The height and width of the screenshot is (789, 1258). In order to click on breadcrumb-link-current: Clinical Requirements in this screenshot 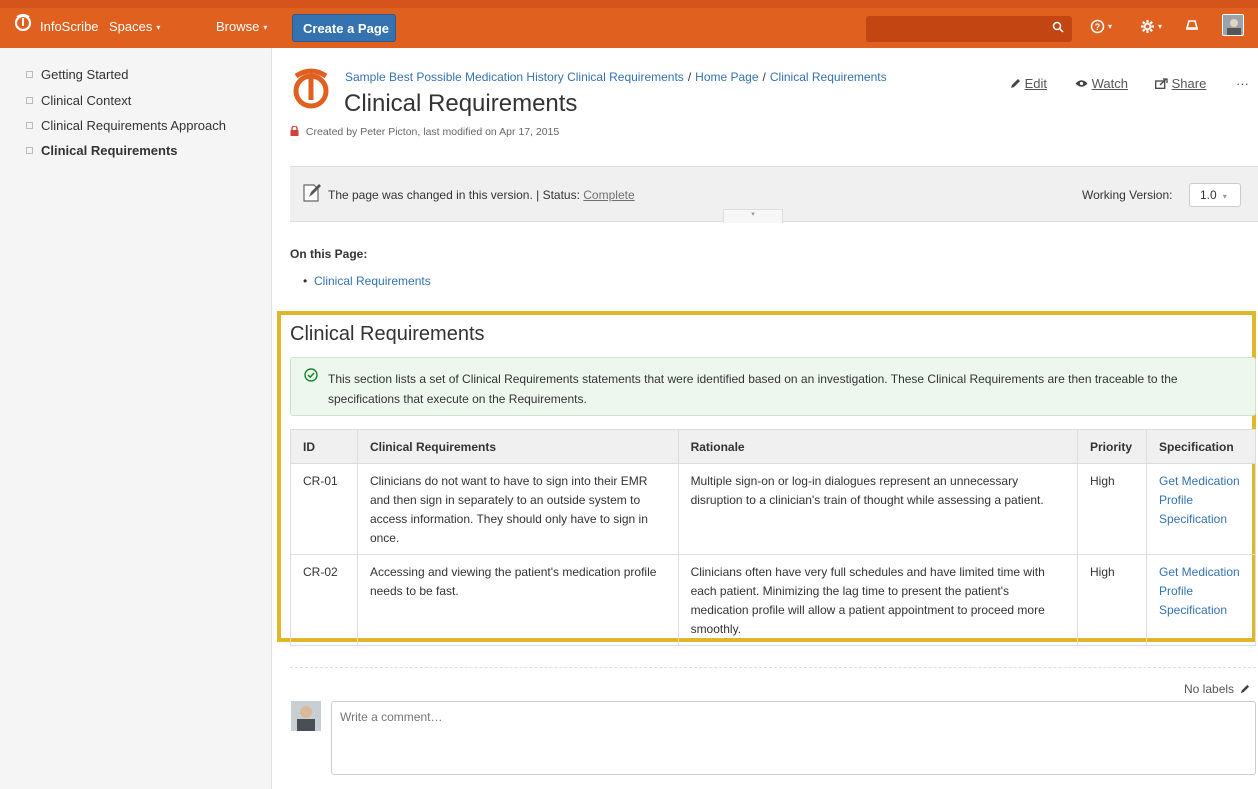, I will do `click(828, 77)`.